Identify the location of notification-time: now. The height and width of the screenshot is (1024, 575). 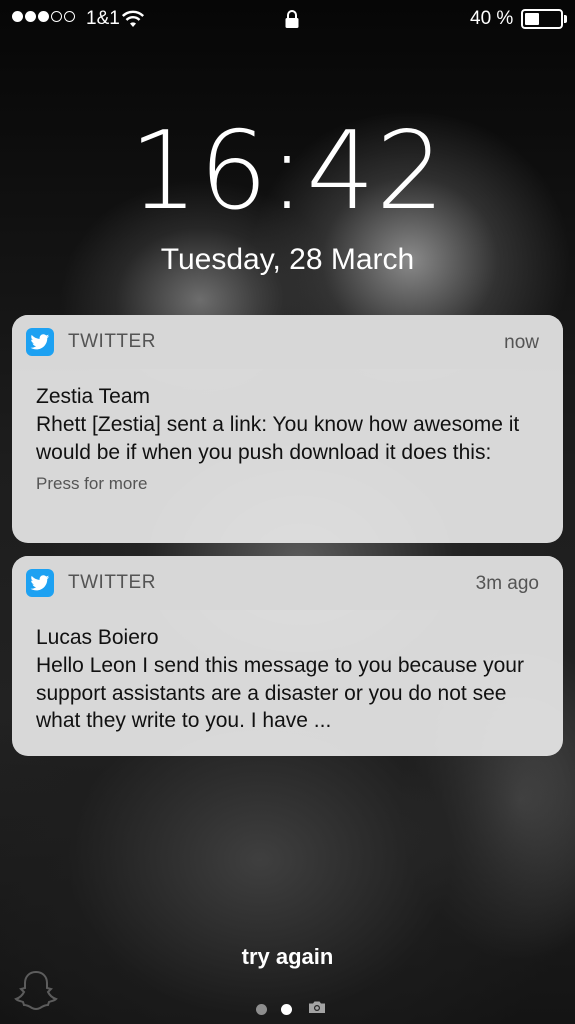
(521, 342).